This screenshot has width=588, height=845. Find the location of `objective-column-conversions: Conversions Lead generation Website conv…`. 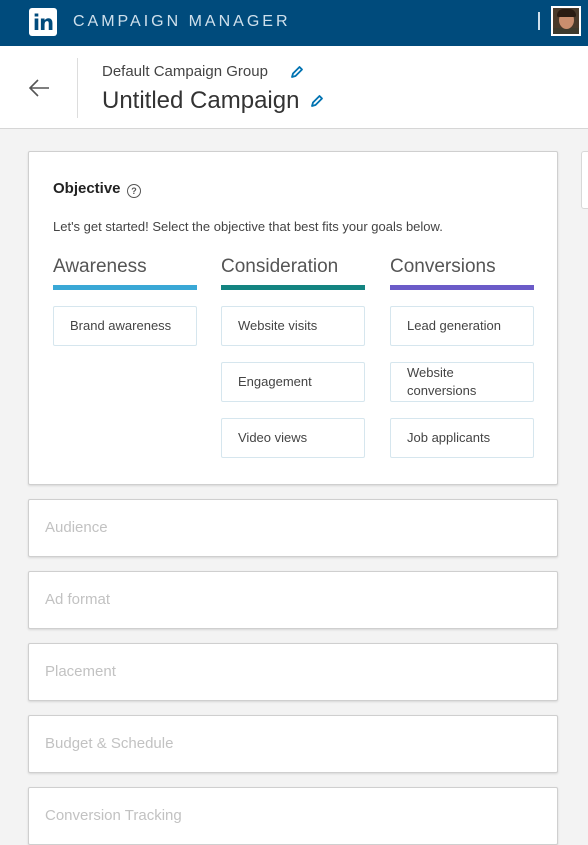

objective-column-conversions: Conversions Lead generation Website conv… is located at coordinates (462, 364).